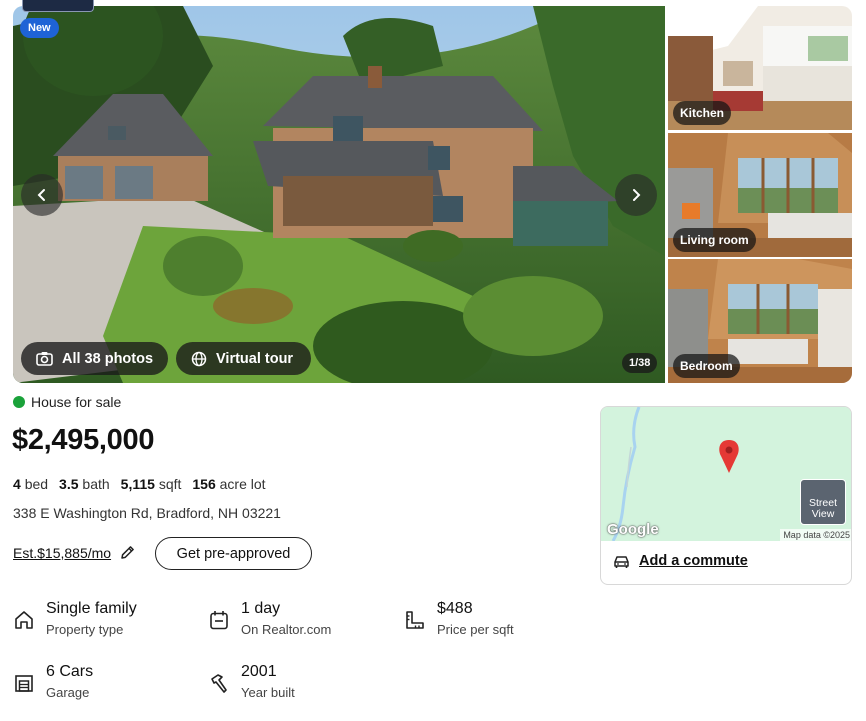  I want to click on fact-label: Year built, so click(268, 692).